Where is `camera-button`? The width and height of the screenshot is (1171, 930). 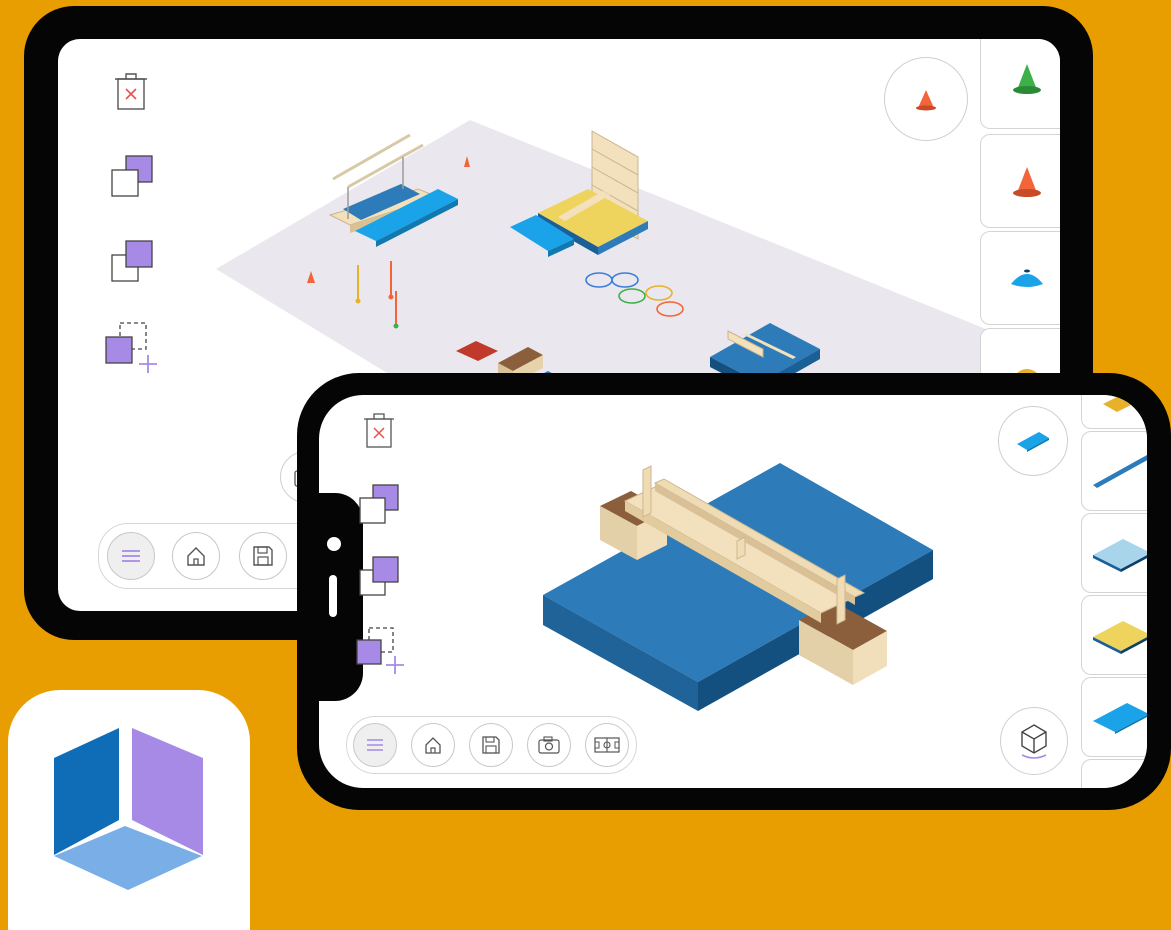
camera-button is located at coordinates (549, 745).